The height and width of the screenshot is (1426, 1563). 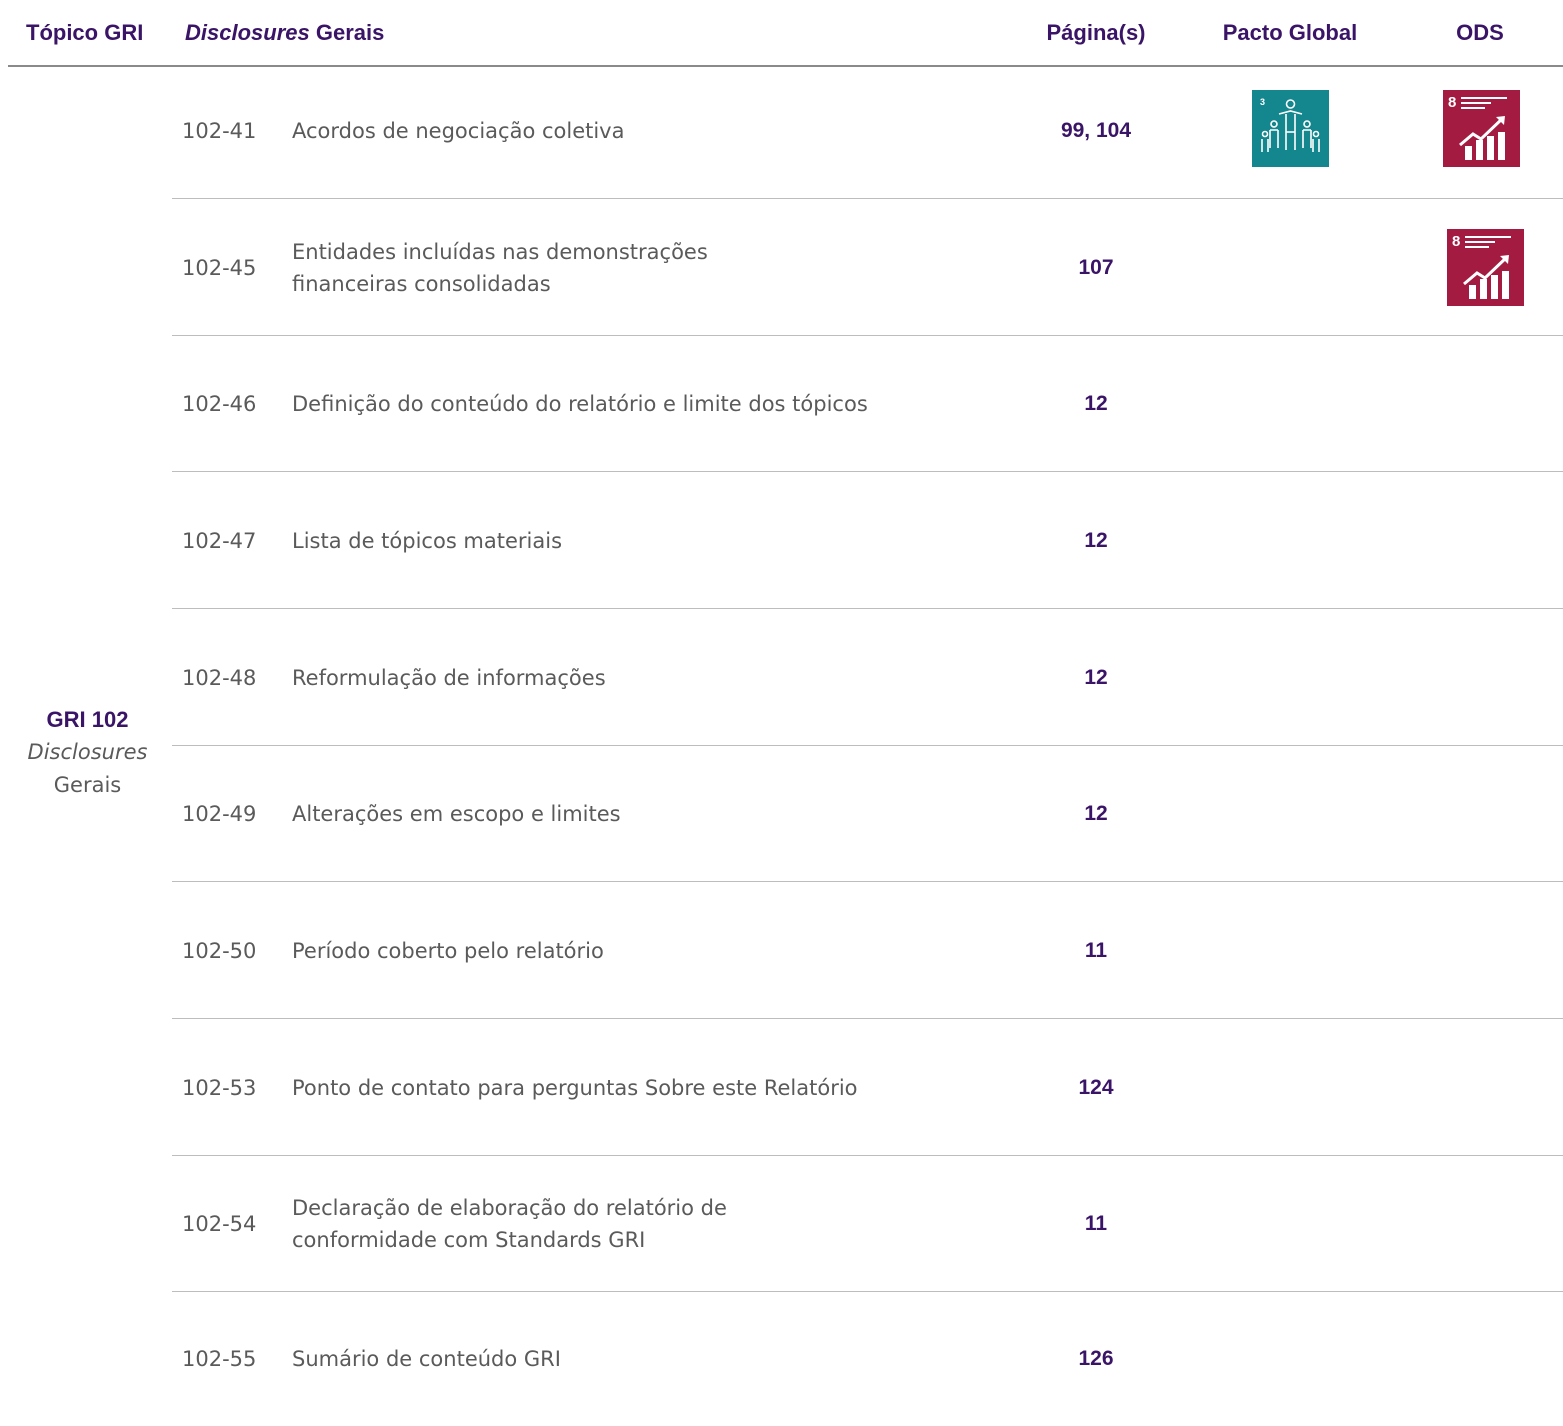 What do you see at coordinates (219, 540) in the screenshot?
I see `disclosure-code: 102-47` at bounding box center [219, 540].